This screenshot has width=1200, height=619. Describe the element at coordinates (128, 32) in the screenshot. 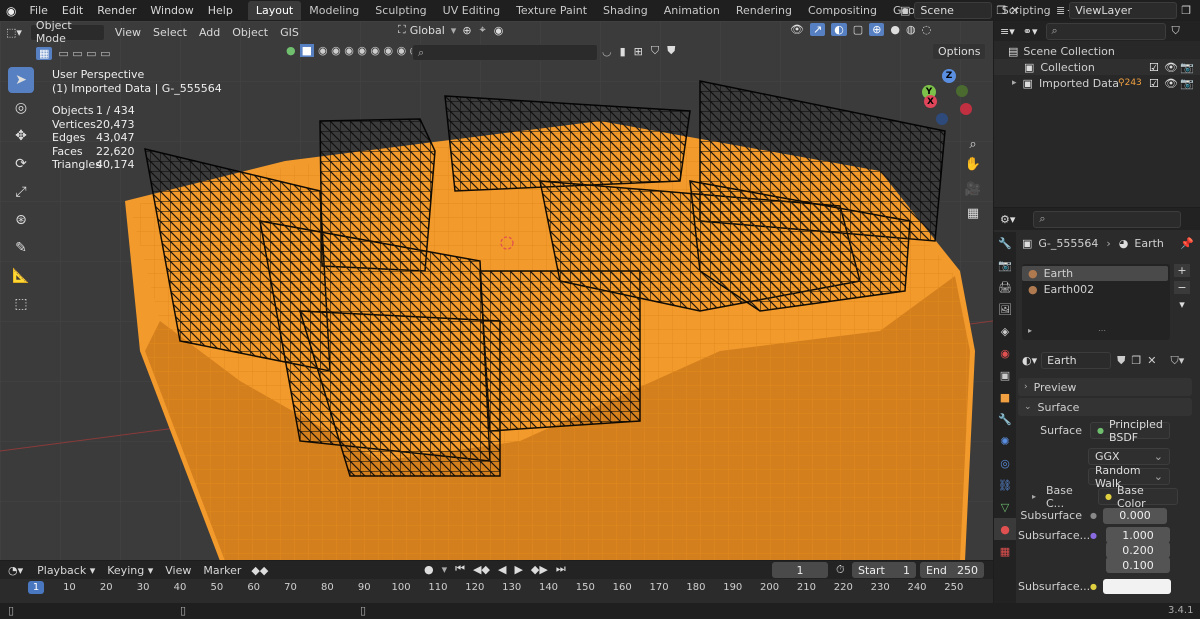

I see `menu-view: View` at that location.